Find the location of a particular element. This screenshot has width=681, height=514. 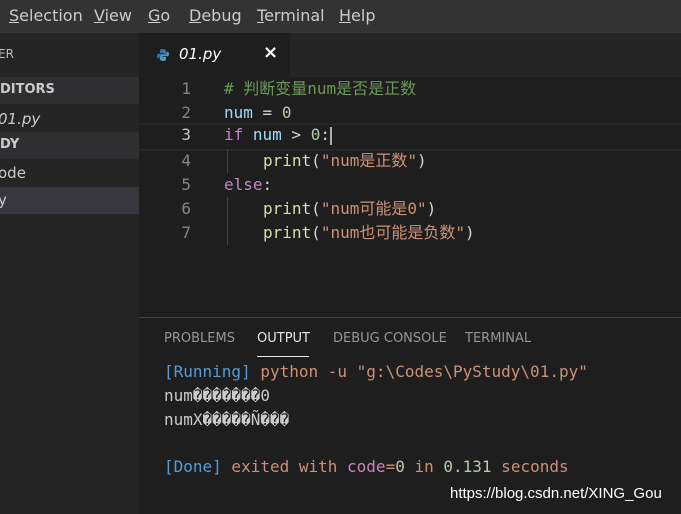

done-tag: [Done] is located at coordinates (193, 466).